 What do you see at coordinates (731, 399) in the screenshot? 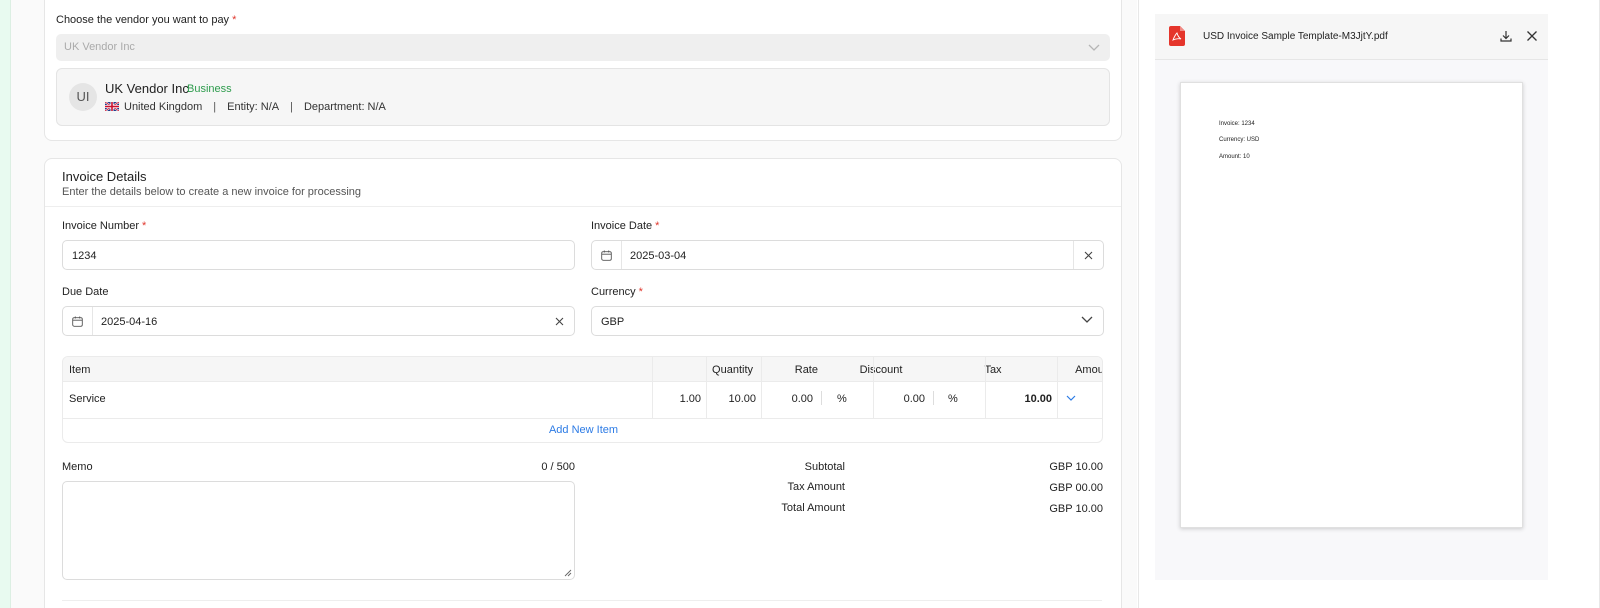
I see `rate-cell: 10.00` at bounding box center [731, 399].